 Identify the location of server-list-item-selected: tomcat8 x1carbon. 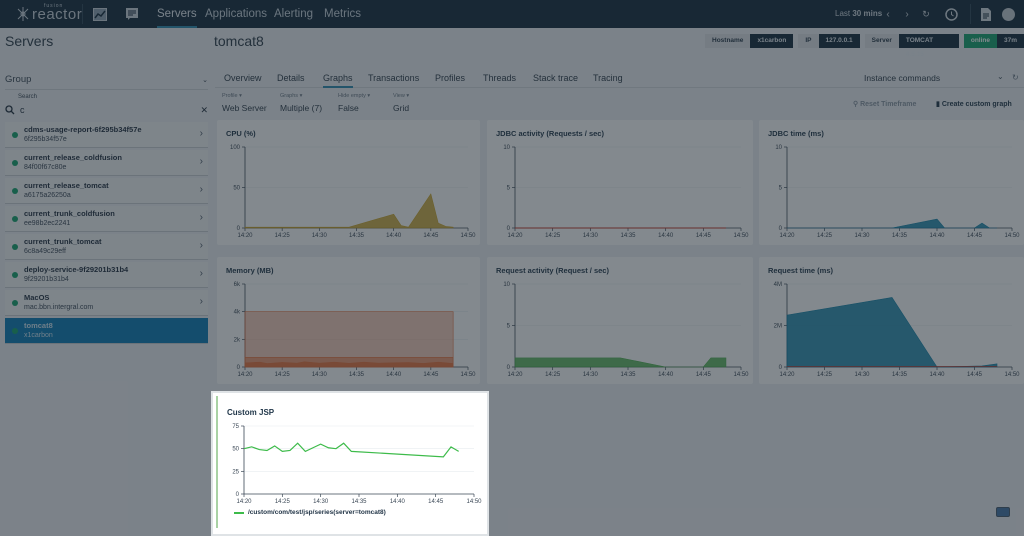
(106, 331).